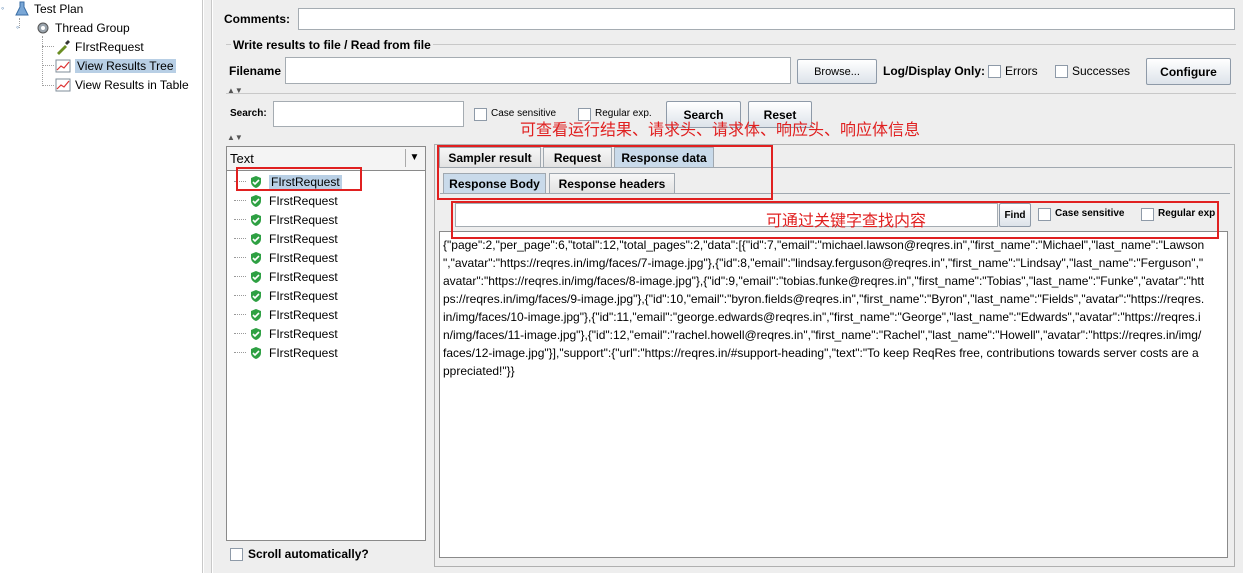 The image size is (1243, 573). Describe the element at coordinates (538, 70) in the screenshot. I see `filename-input` at that location.